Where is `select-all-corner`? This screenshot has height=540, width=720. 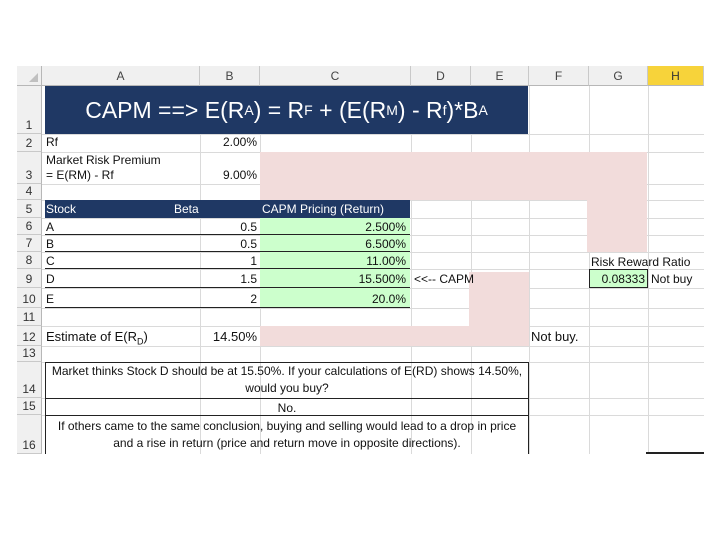 select-all-corner is located at coordinates (29, 76).